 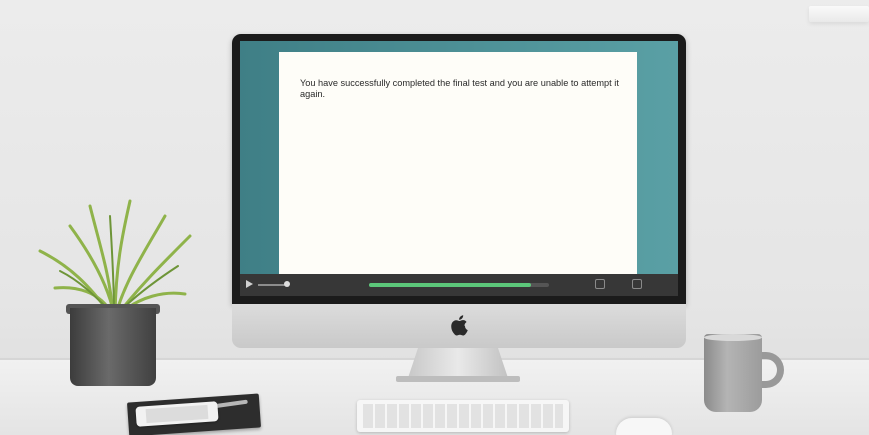 What do you see at coordinates (458, 363) in the screenshot?
I see `monitor-stand` at bounding box center [458, 363].